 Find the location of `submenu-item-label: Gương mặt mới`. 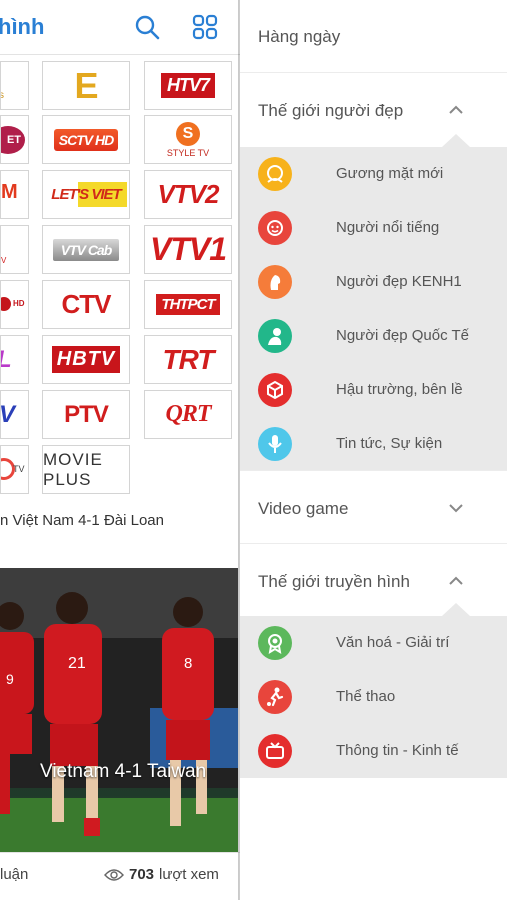

submenu-item-label: Gương mặt mới is located at coordinates (390, 173).